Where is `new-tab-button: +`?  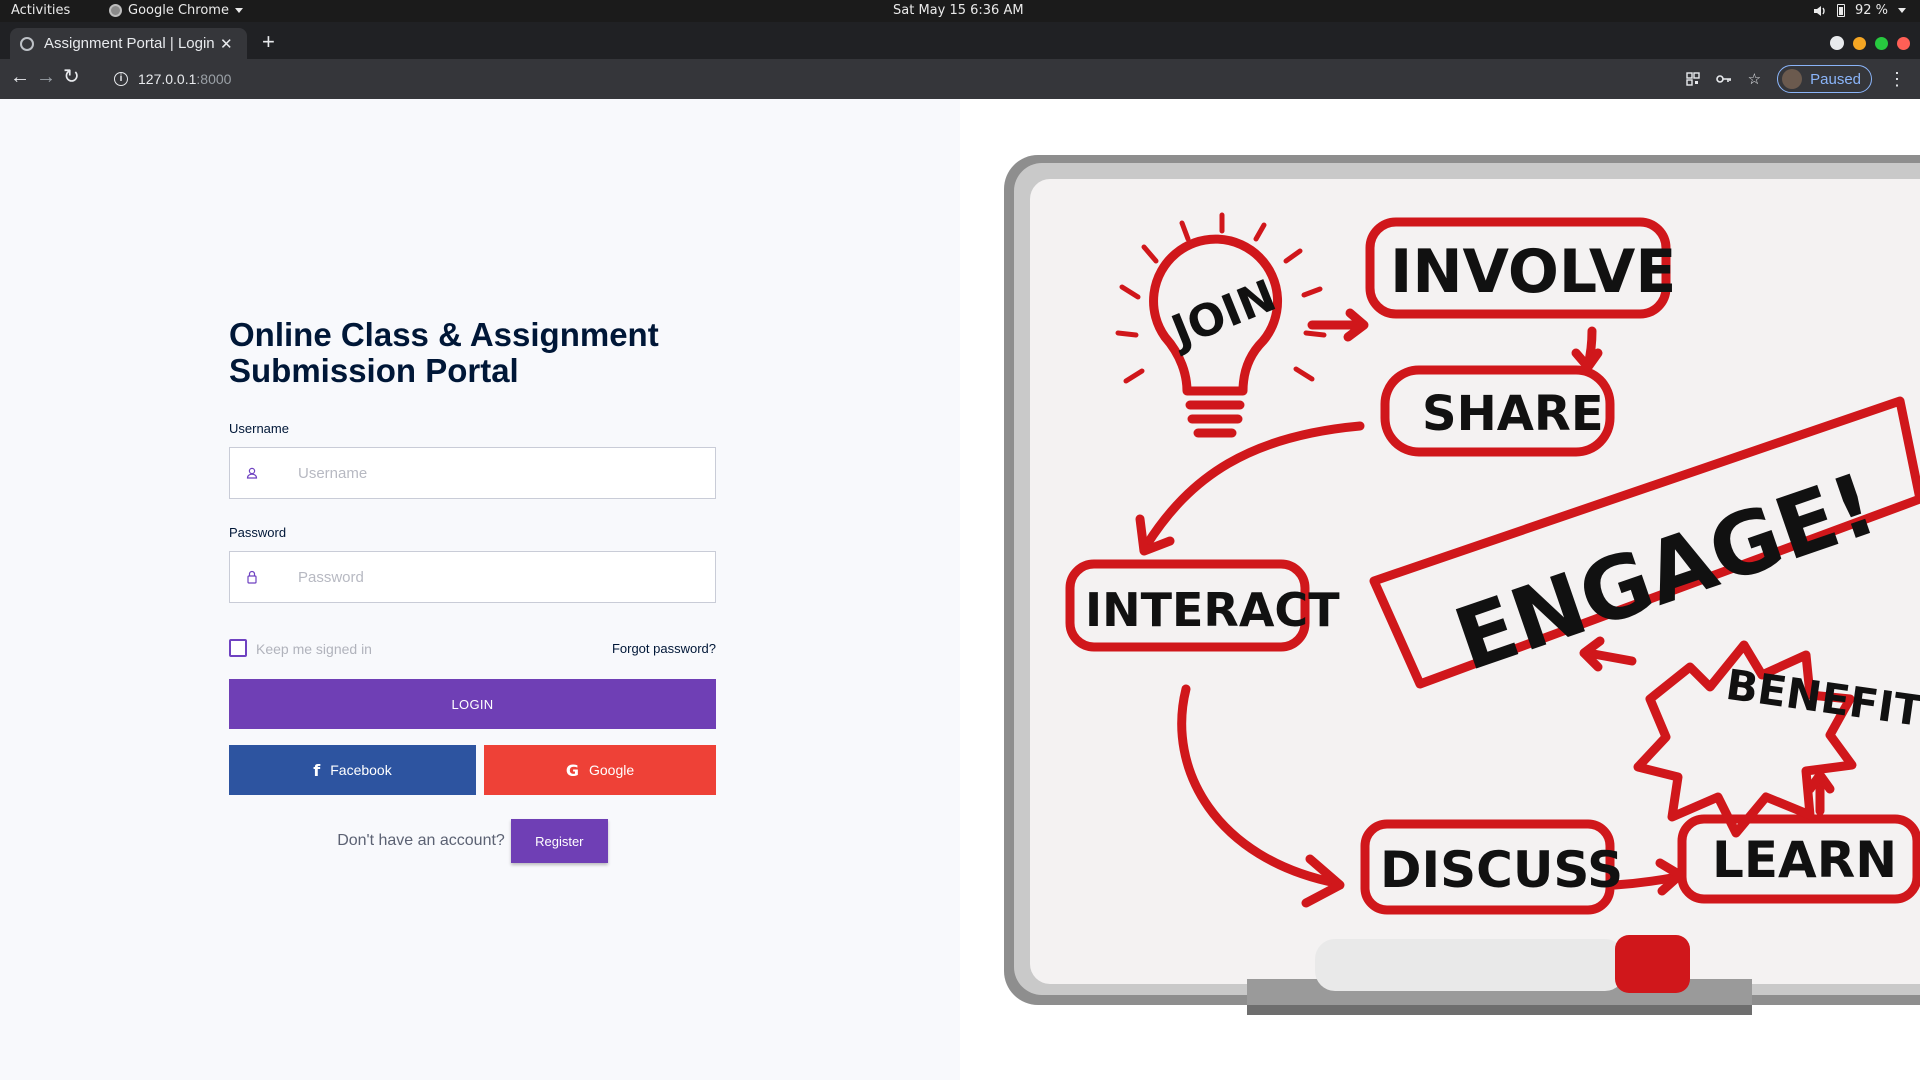 new-tab-button: + is located at coordinates (268, 42).